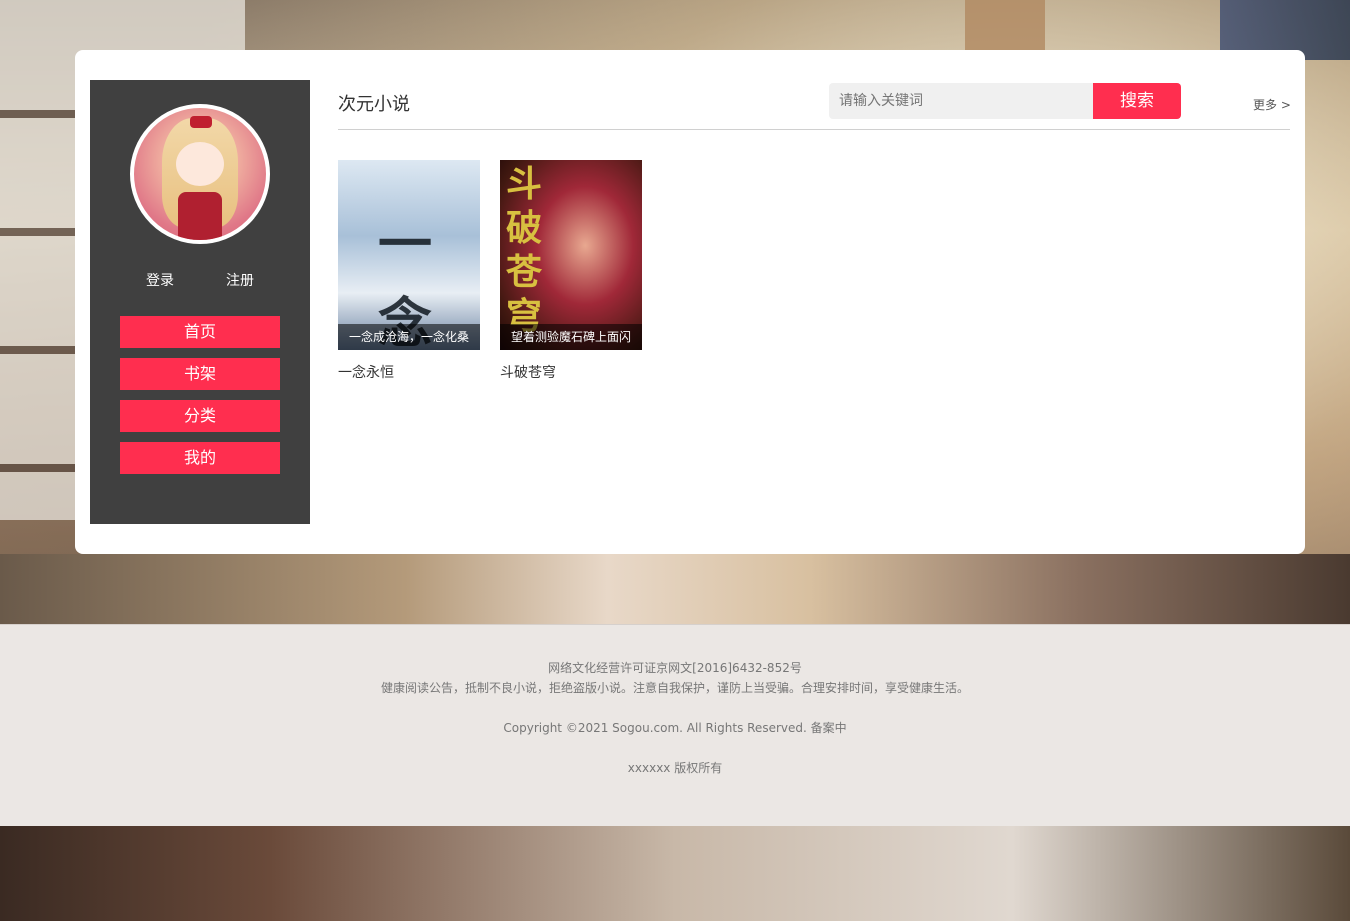 This screenshot has width=1350, height=921. What do you see at coordinates (201, 122) in the screenshot?
I see `avatar-bow` at bounding box center [201, 122].